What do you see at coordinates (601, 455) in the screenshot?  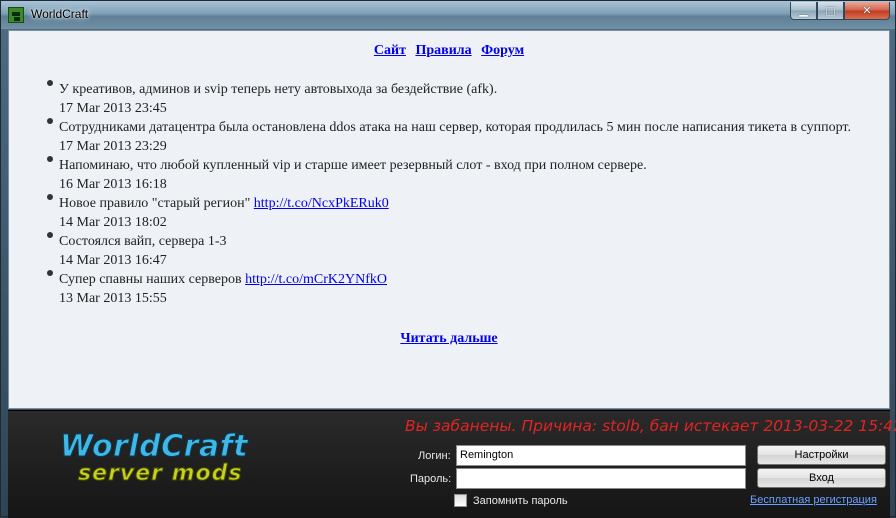 I see `login-input: Remington` at bounding box center [601, 455].